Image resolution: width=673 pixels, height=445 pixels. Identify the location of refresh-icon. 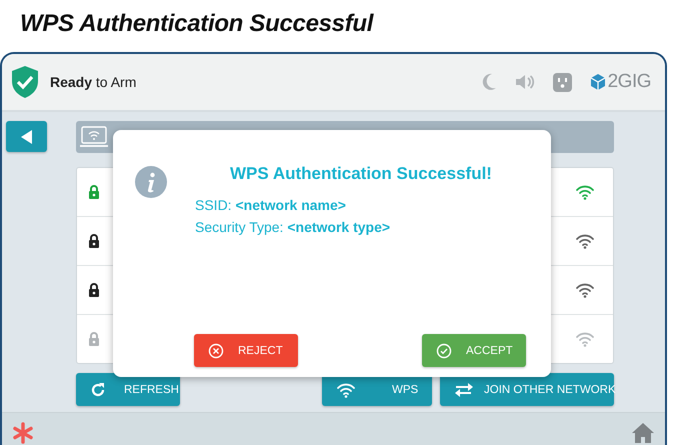
(98, 390).